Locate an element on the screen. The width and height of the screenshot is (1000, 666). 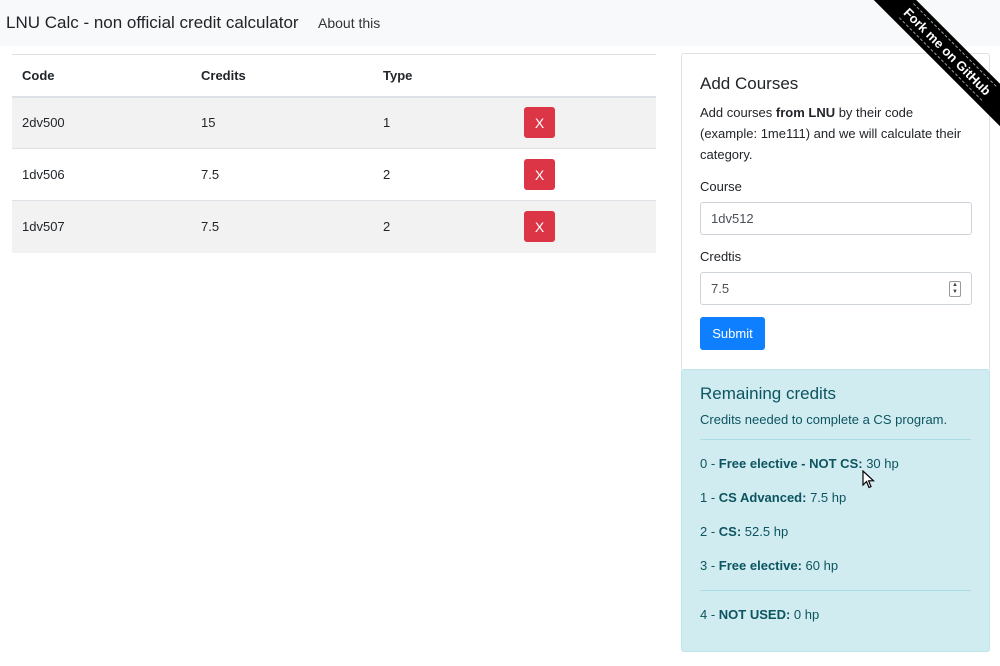
credits-input-value: 7.5 is located at coordinates (720, 288).